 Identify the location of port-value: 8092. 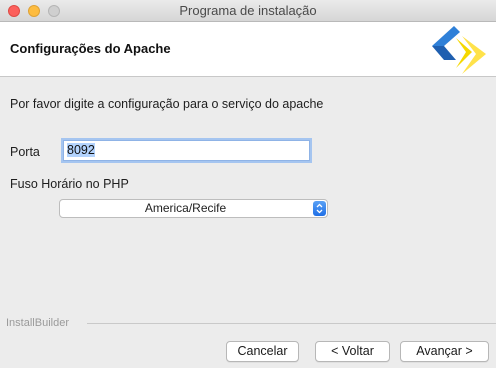
(81, 150).